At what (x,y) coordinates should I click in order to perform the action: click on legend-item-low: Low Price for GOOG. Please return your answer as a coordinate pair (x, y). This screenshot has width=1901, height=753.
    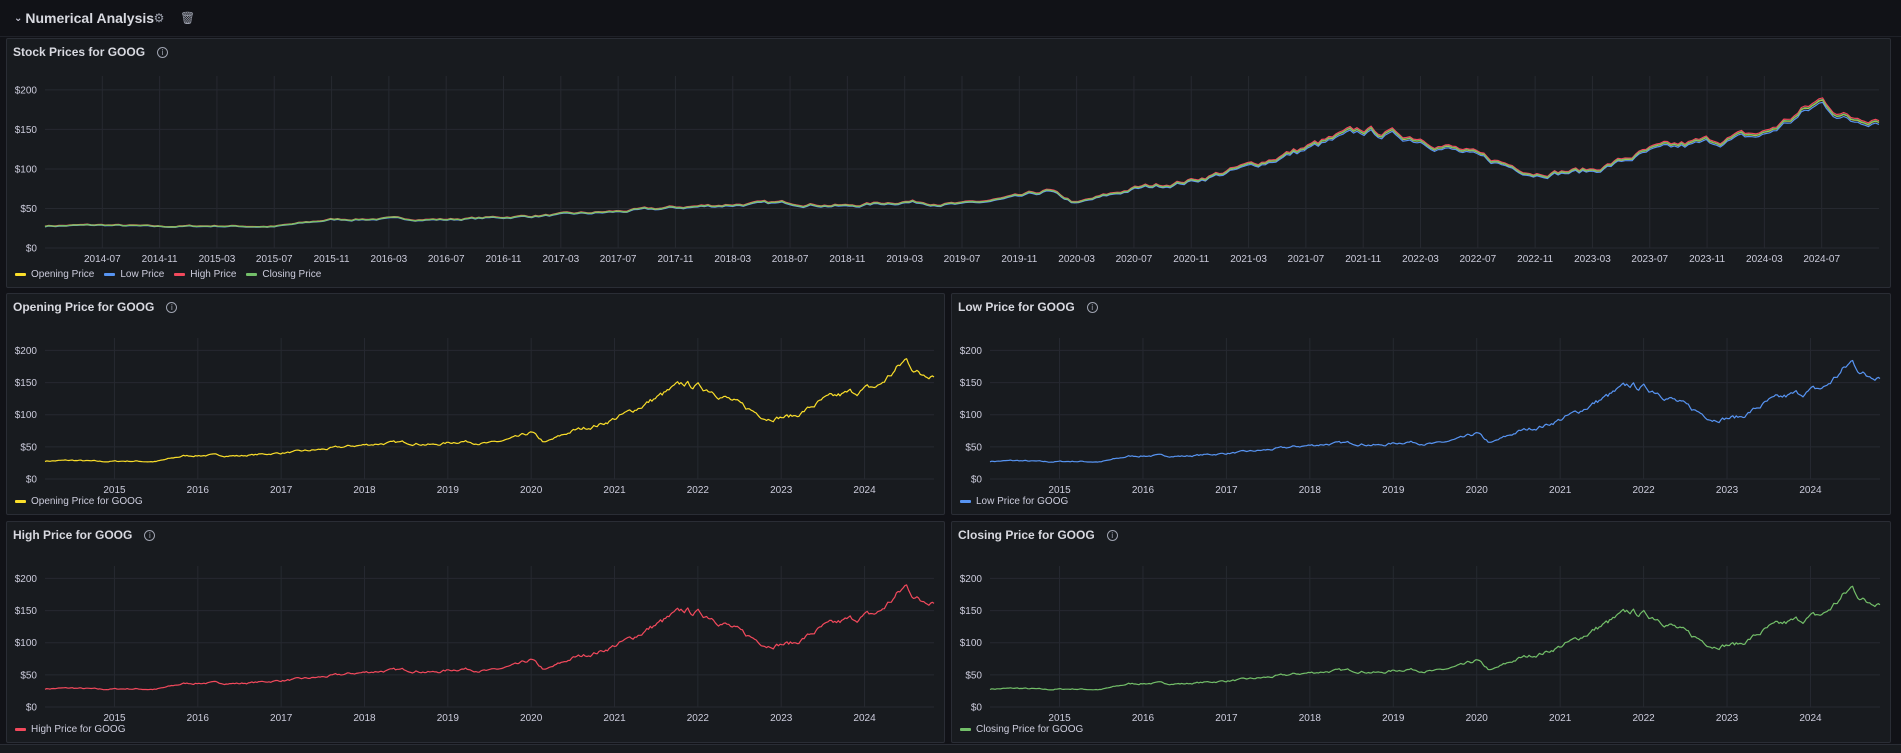
    Looking at the image, I should click on (1014, 501).